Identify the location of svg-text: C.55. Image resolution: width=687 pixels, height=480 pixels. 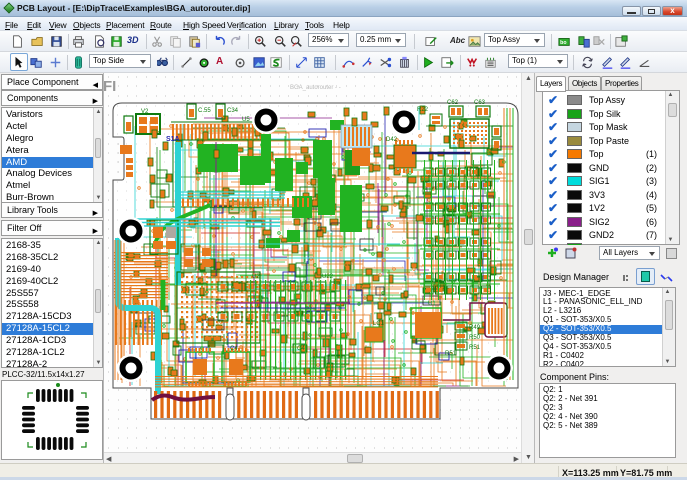
(204, 111).